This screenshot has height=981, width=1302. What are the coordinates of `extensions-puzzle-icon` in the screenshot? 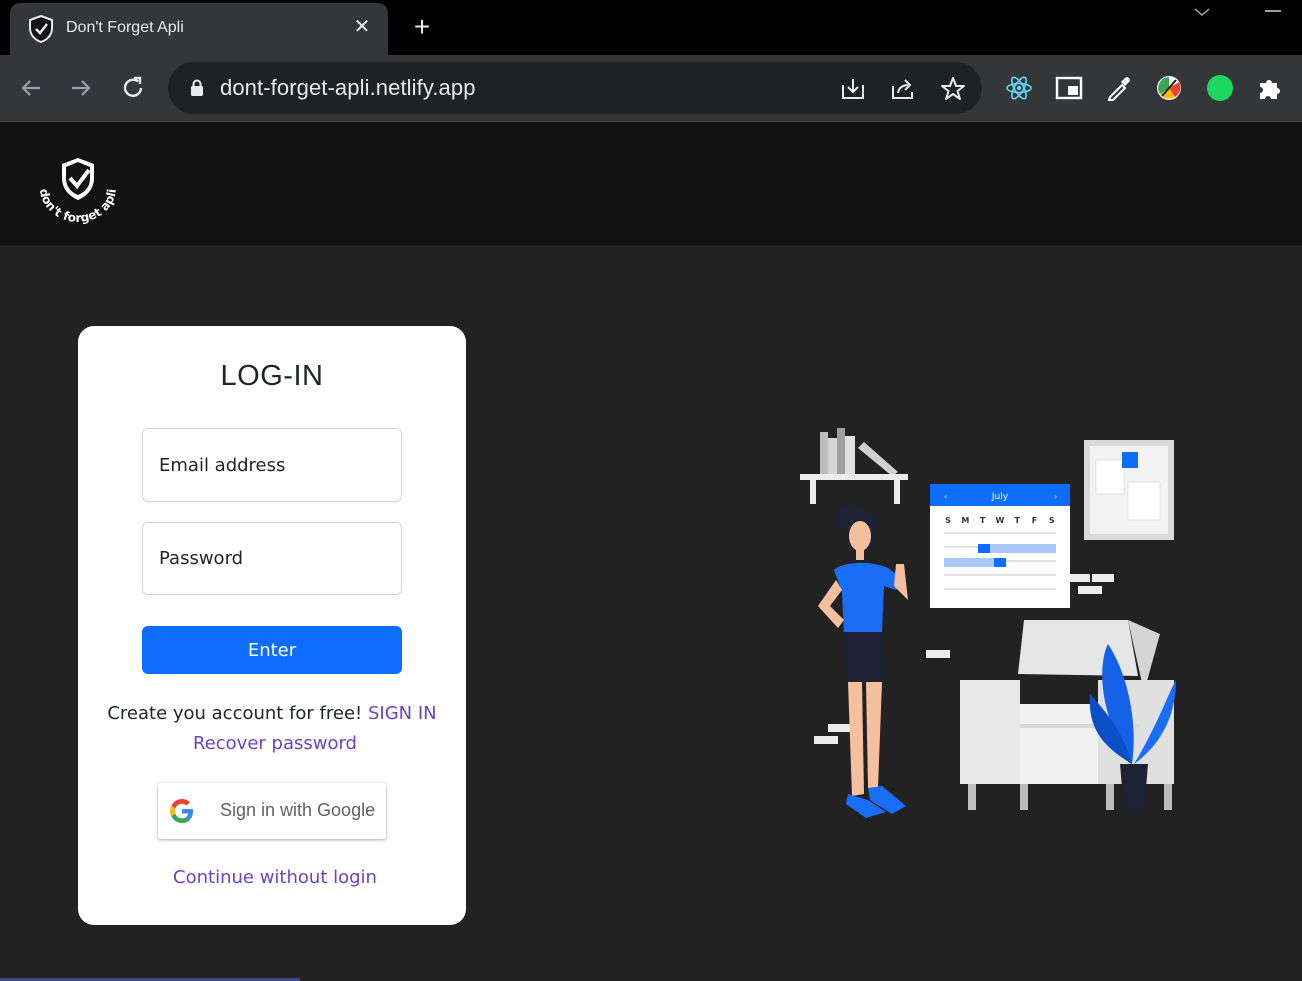 It's located at (1270, 88).